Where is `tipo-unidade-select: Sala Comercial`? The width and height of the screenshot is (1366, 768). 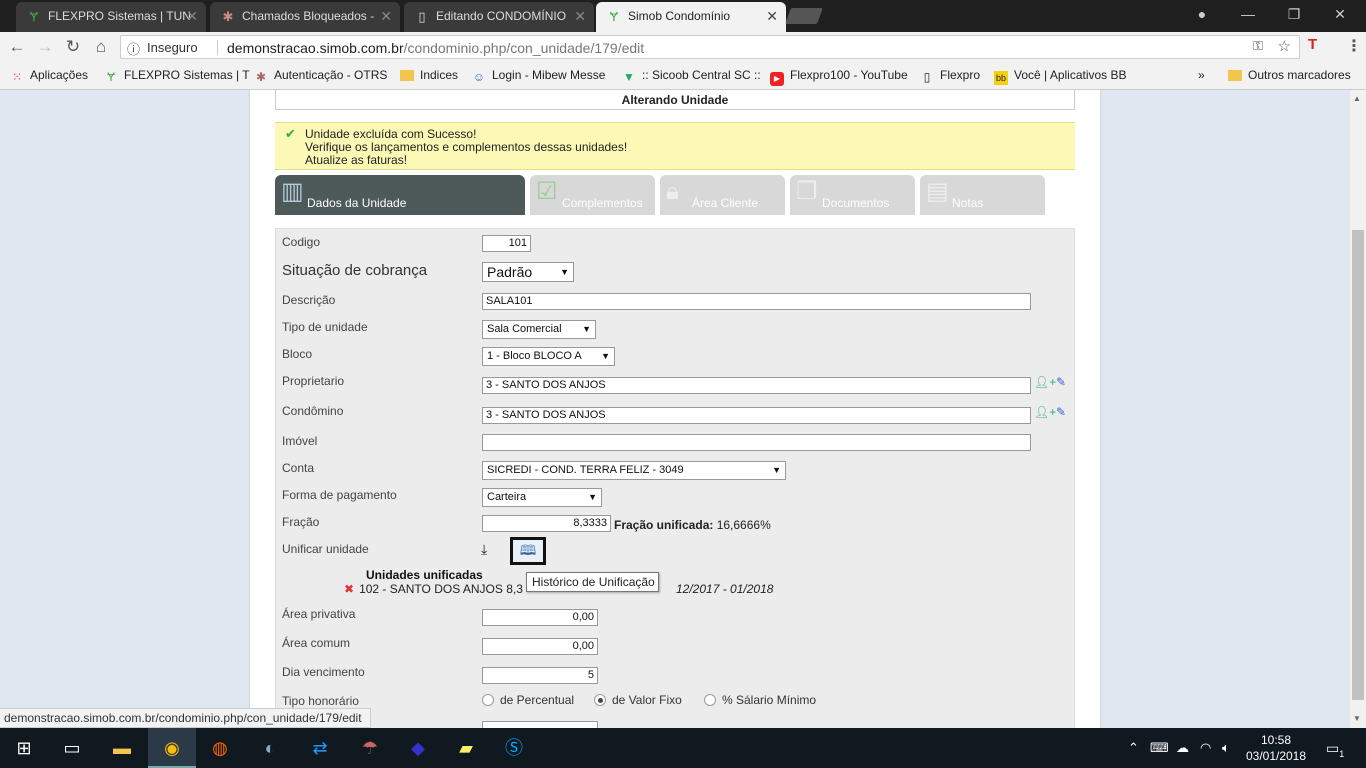 tipo-unidade-select: Sala Comercial is located at coordinates (539, 329).